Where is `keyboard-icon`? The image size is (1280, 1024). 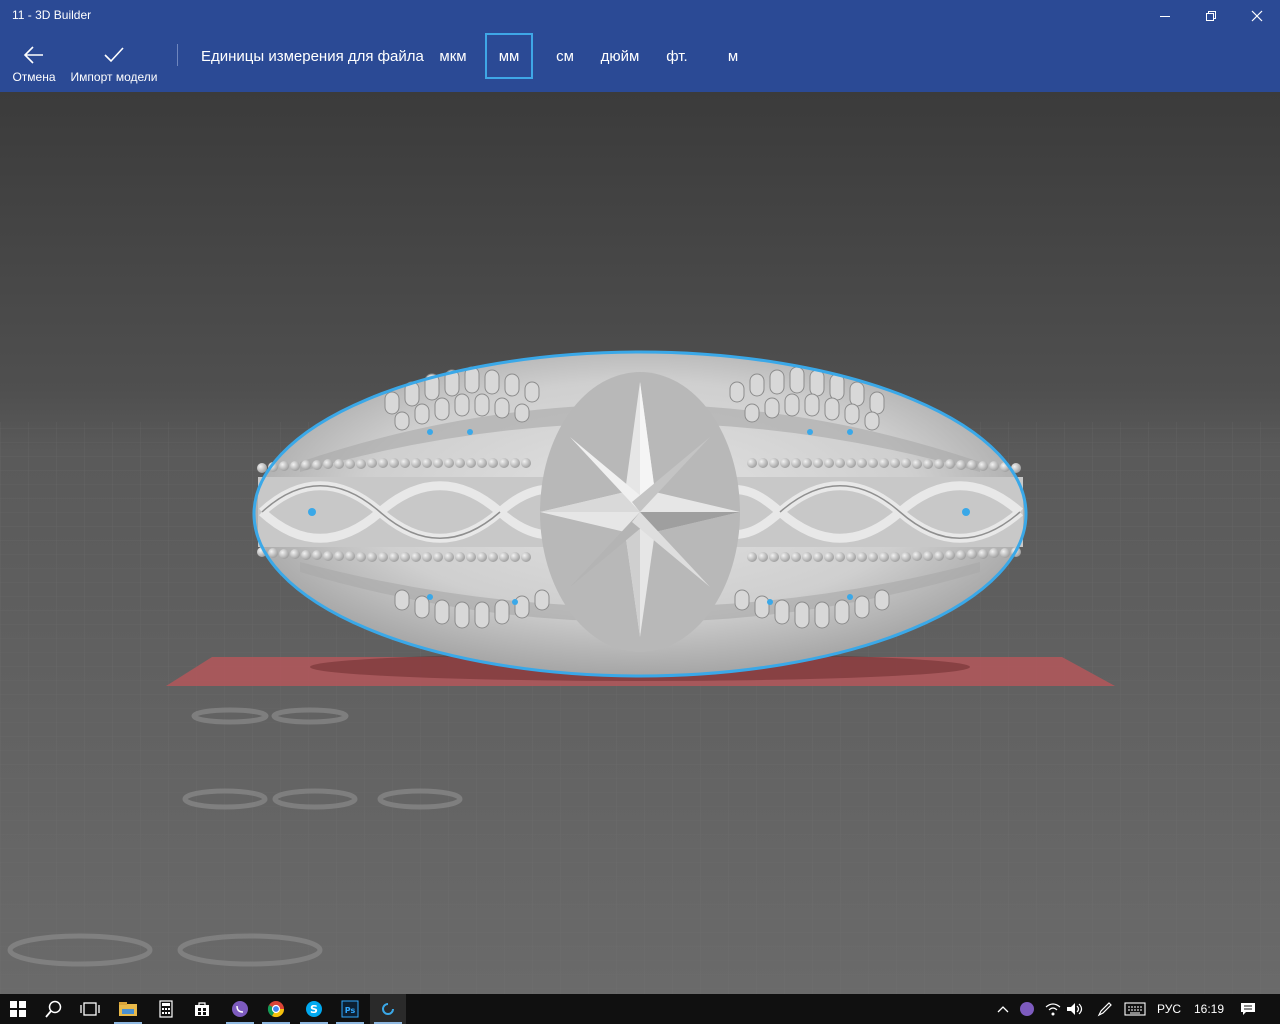
keyboard-icon is located at coordinates (1135, 1009).